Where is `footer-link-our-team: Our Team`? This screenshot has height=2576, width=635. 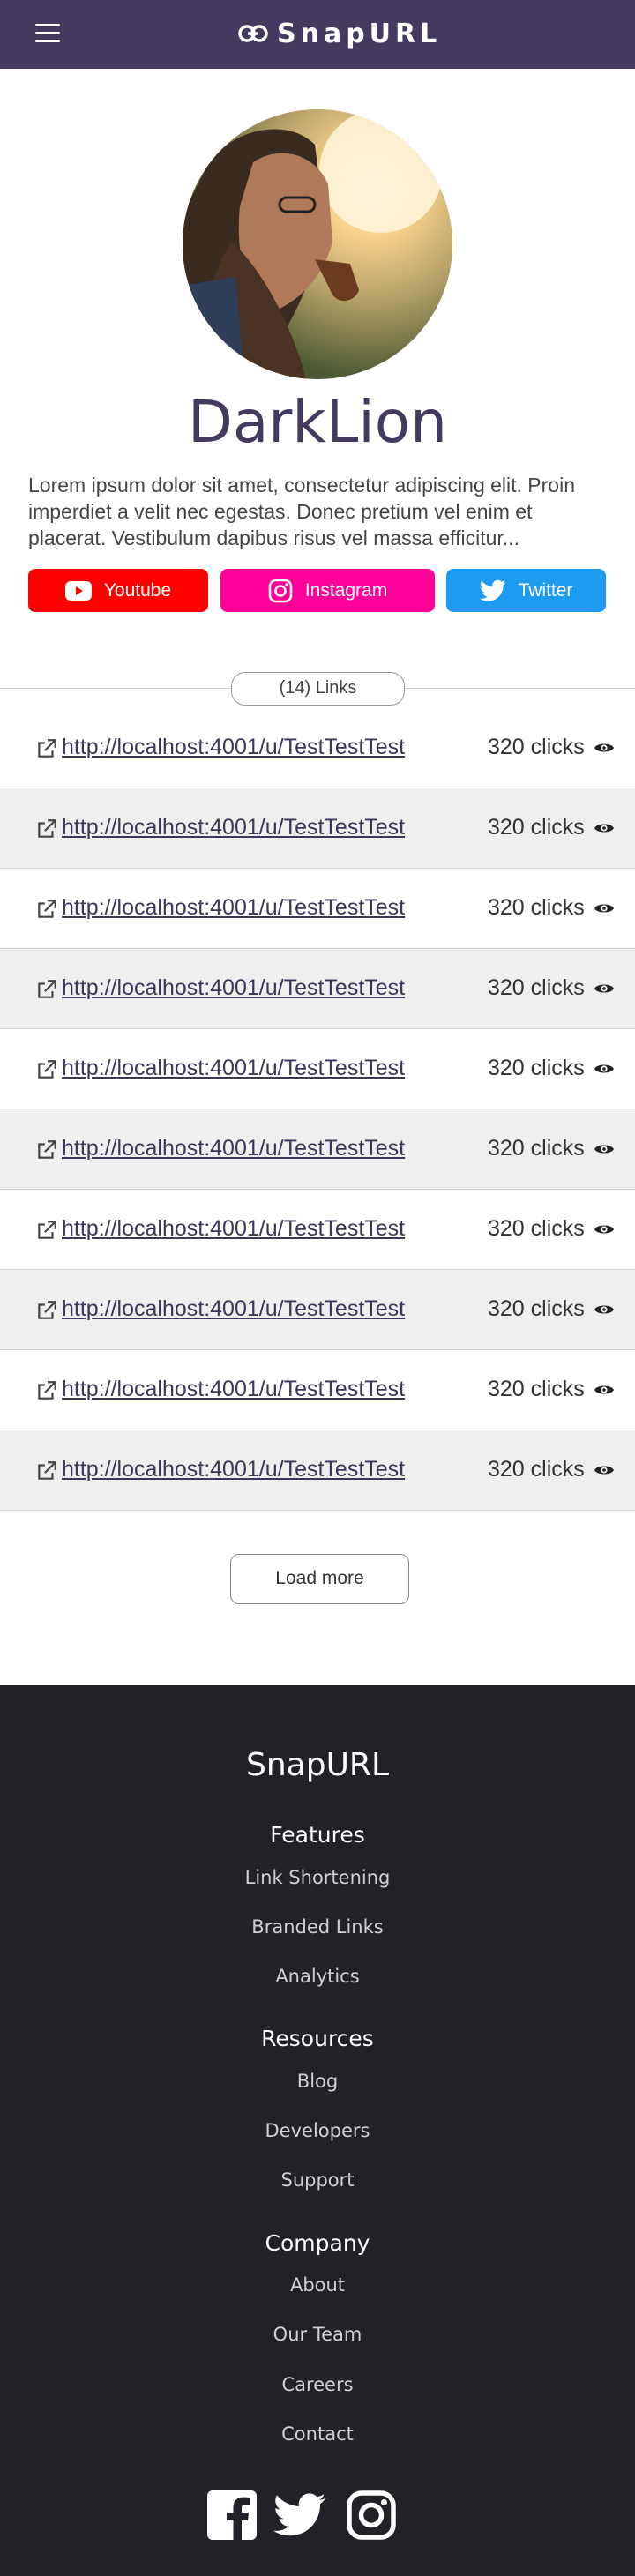
footer-link-our-team: Our Team is located at coordinates (317, 2334).